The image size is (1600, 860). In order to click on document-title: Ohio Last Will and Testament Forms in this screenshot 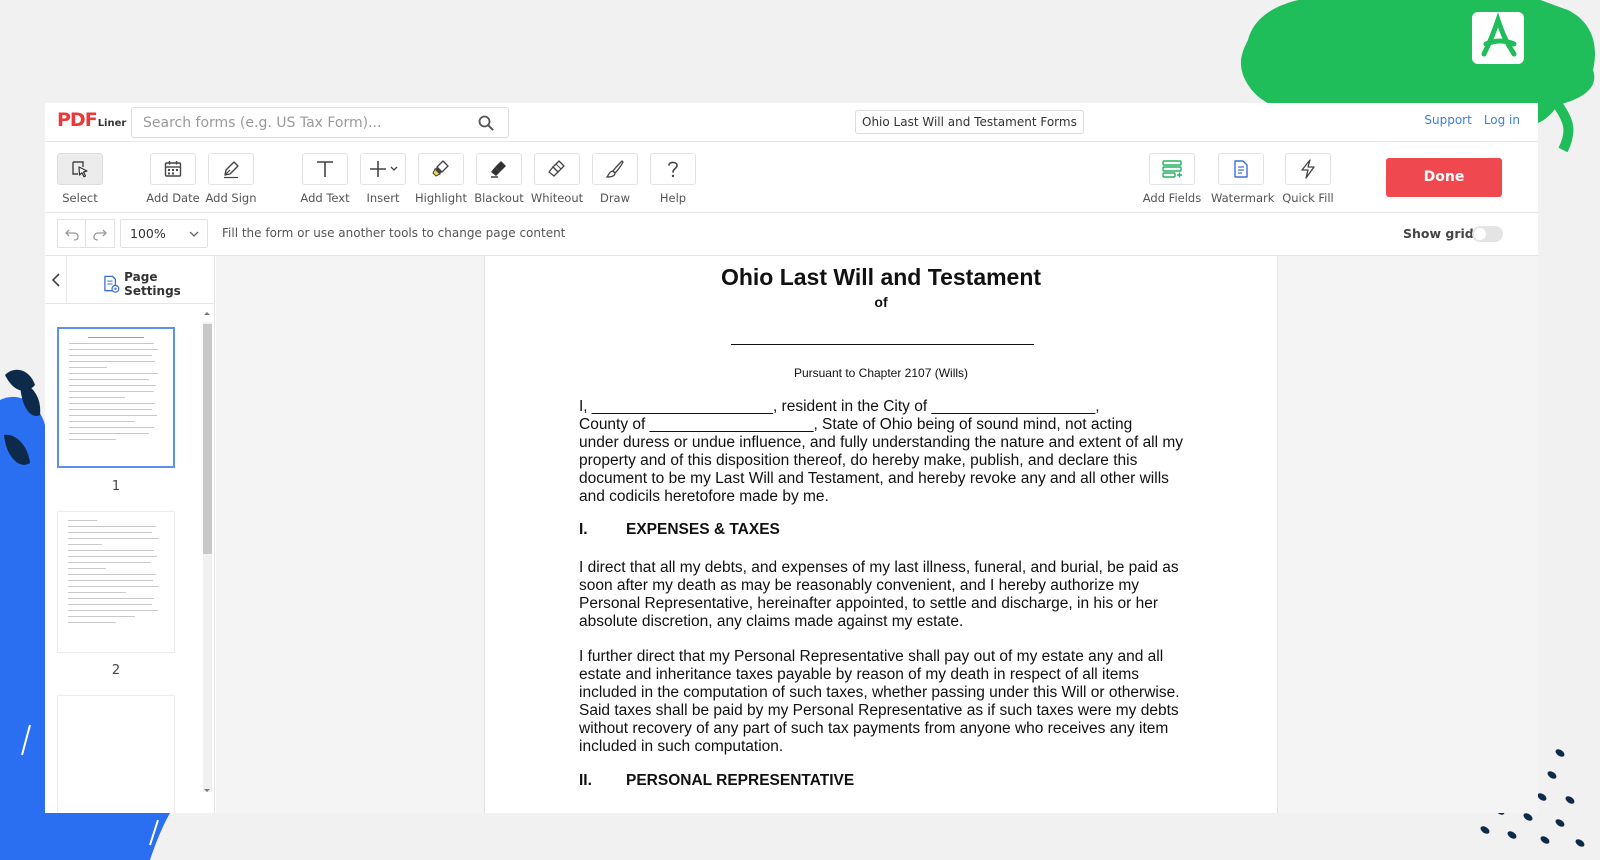, I will do `click(969, 122)`.